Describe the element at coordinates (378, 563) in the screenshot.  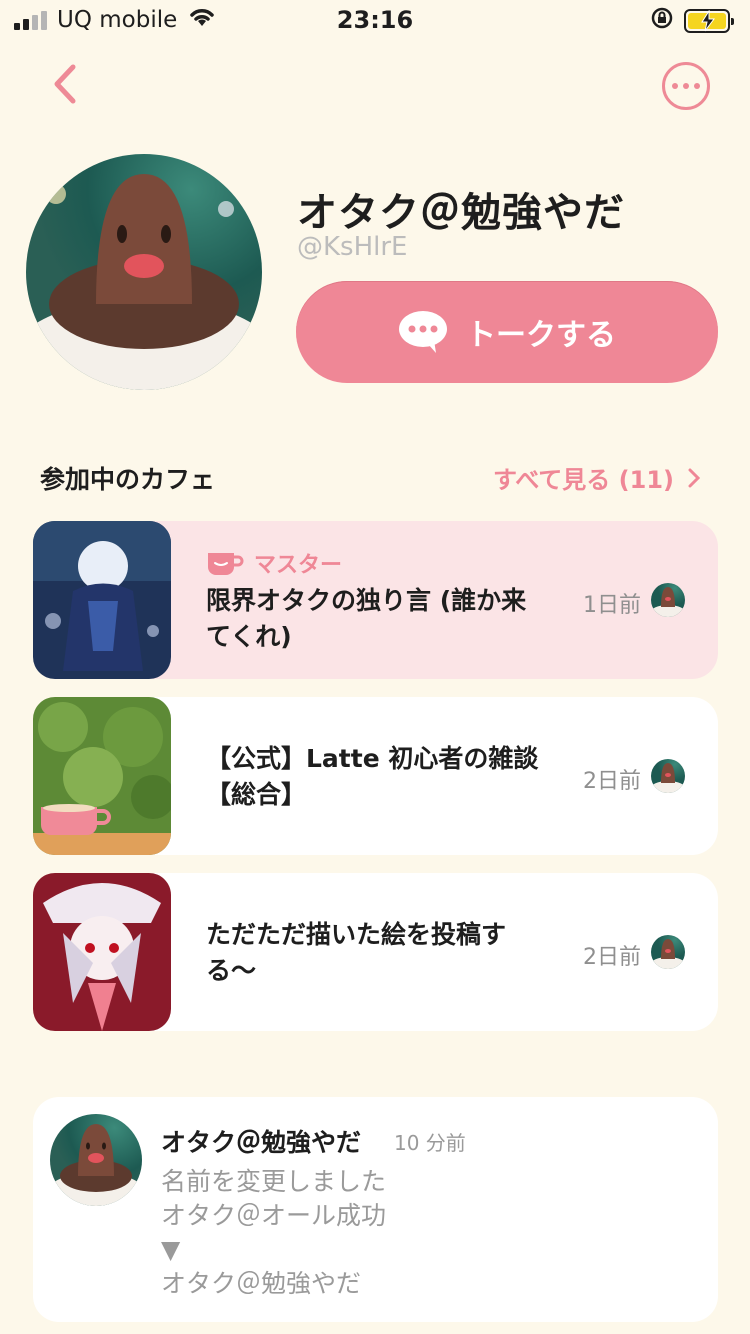
I see `master-badge: マスター` at that location.